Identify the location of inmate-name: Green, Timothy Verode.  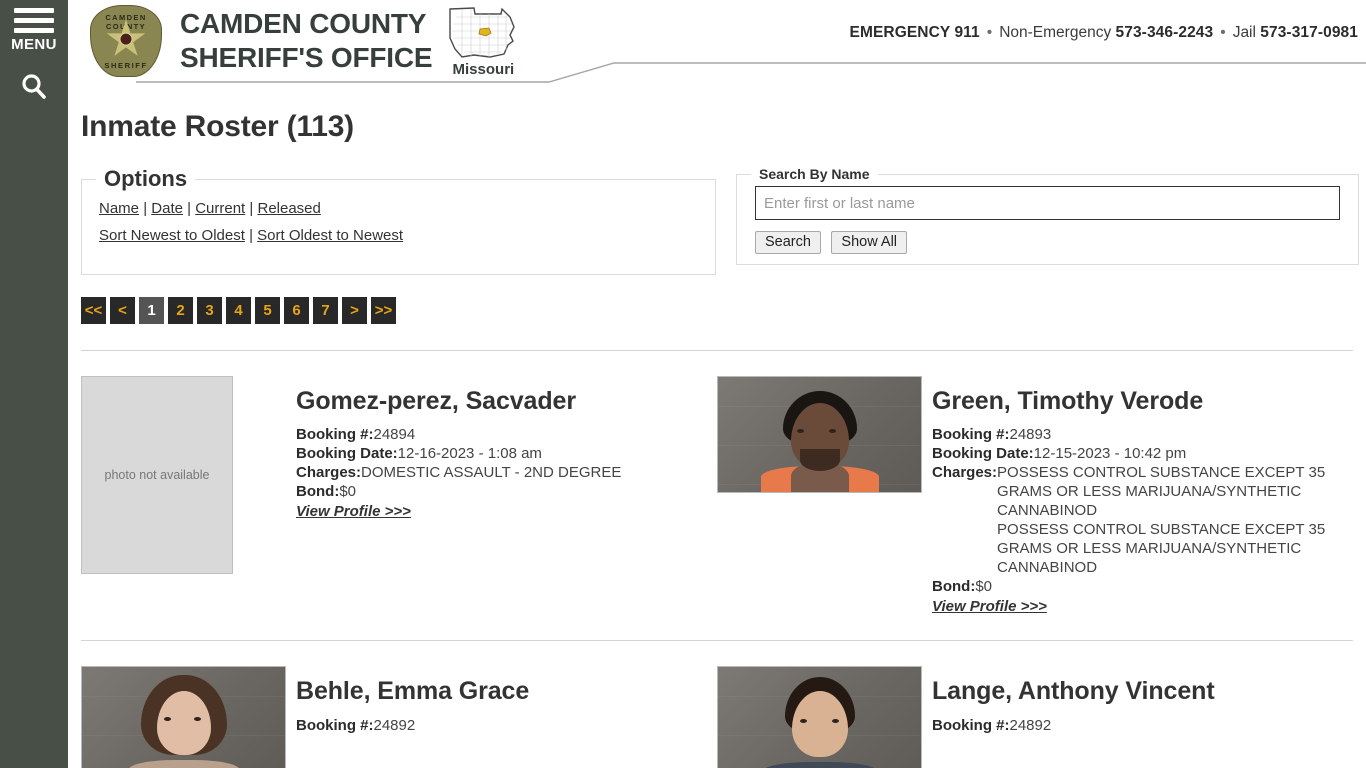
(1068, 401).